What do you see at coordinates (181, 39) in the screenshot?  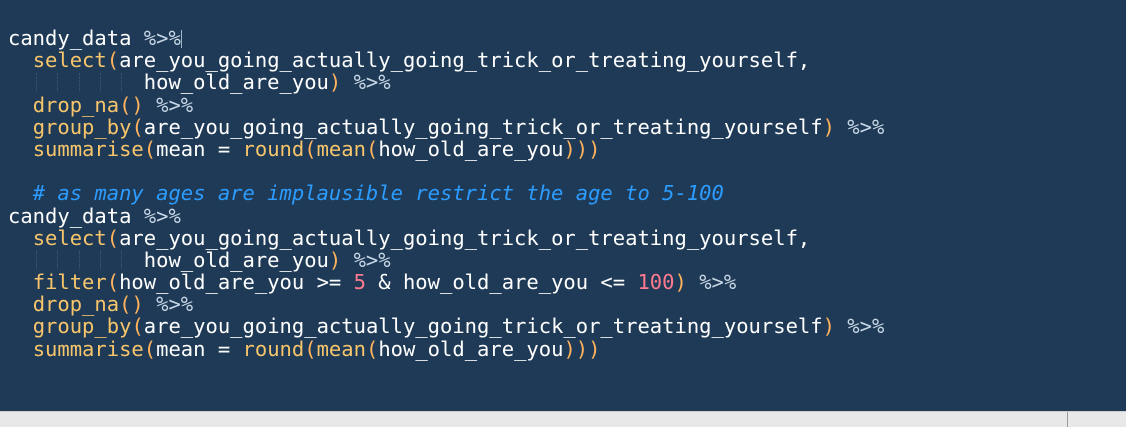 I see `text-cursor` at bounding box center [181, 39].